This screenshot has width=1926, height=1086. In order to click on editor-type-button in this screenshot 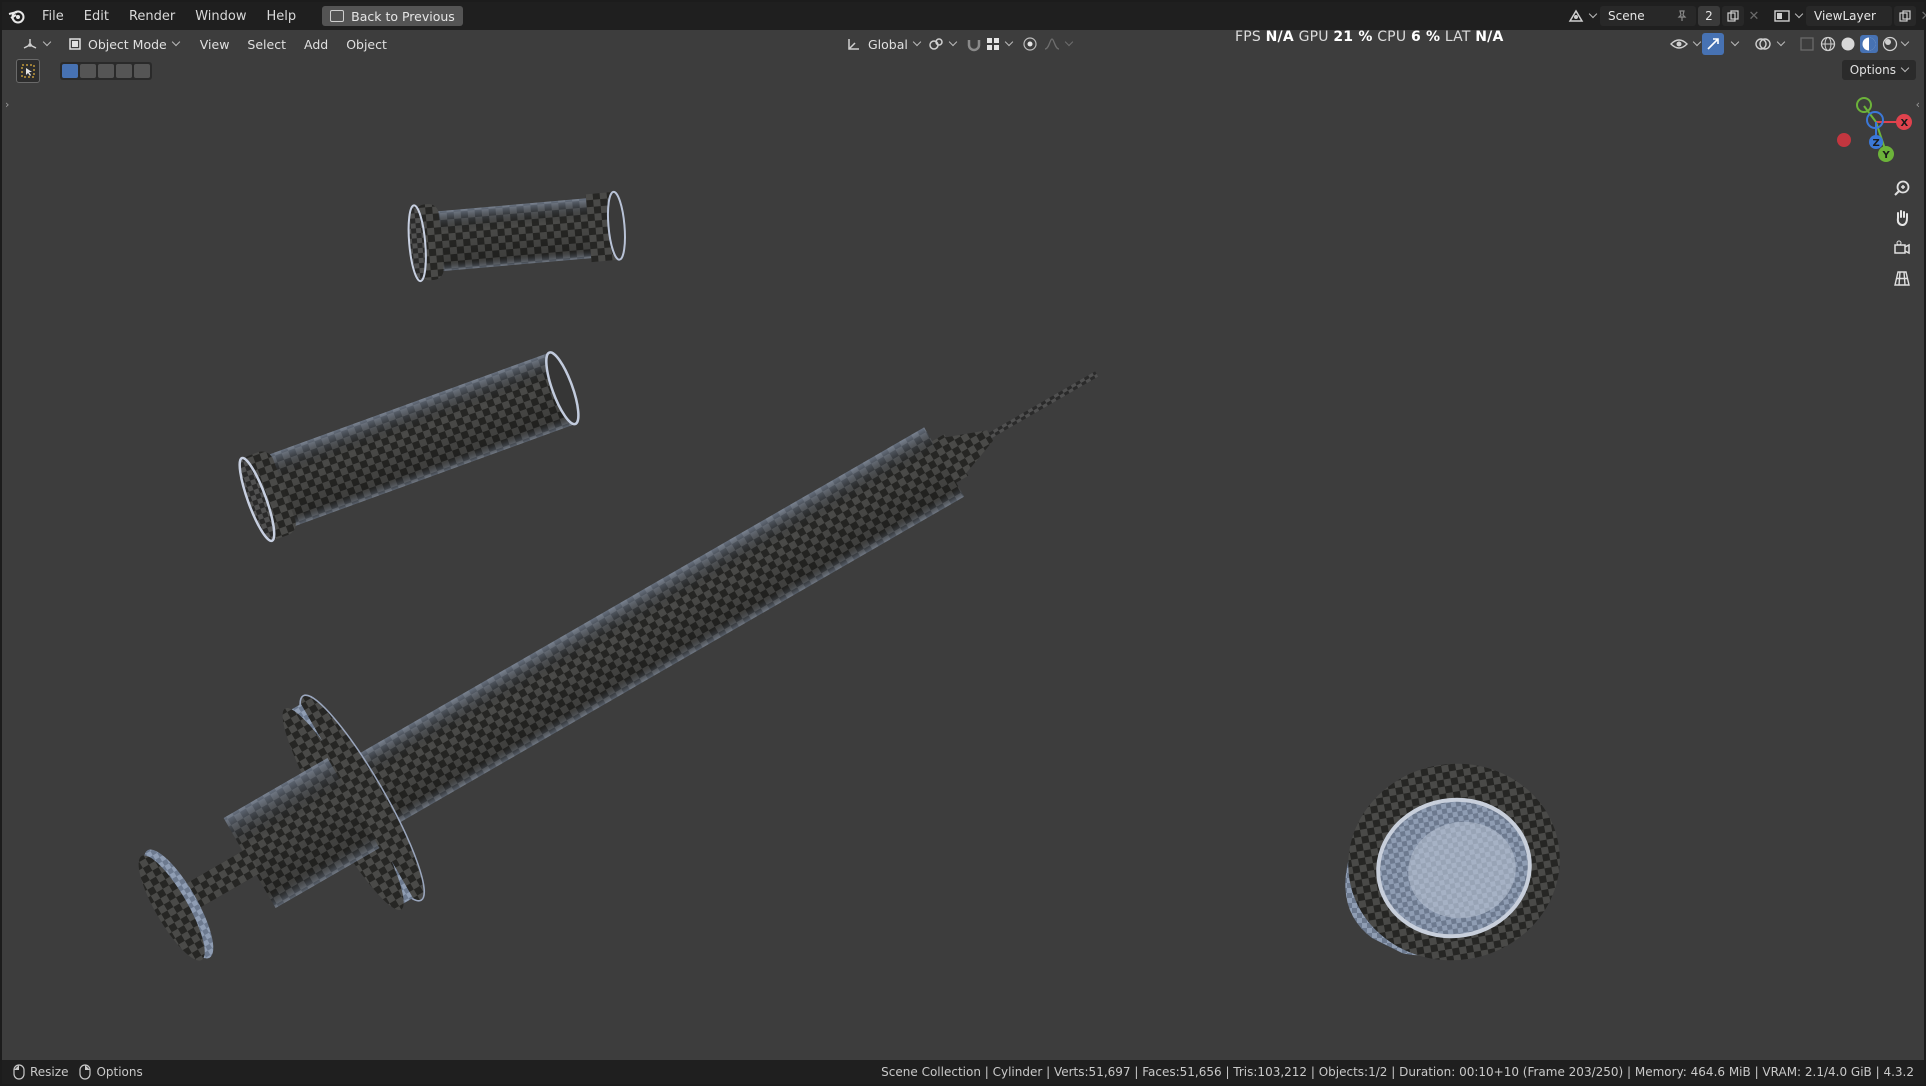, I will do `click(36, 44)`.